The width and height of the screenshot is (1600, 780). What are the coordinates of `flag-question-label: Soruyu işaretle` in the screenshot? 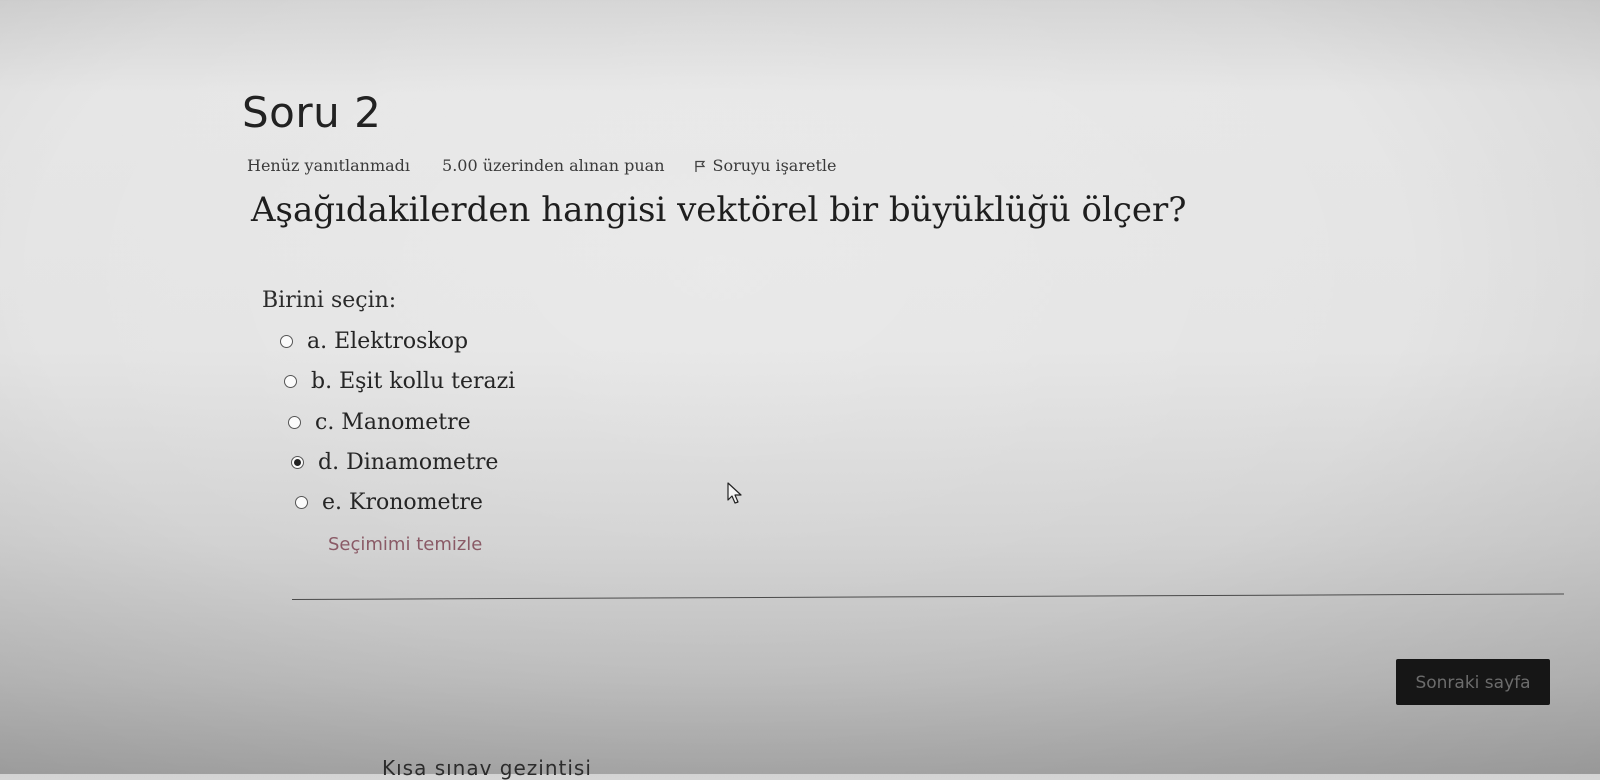 It's located at (774, 165).